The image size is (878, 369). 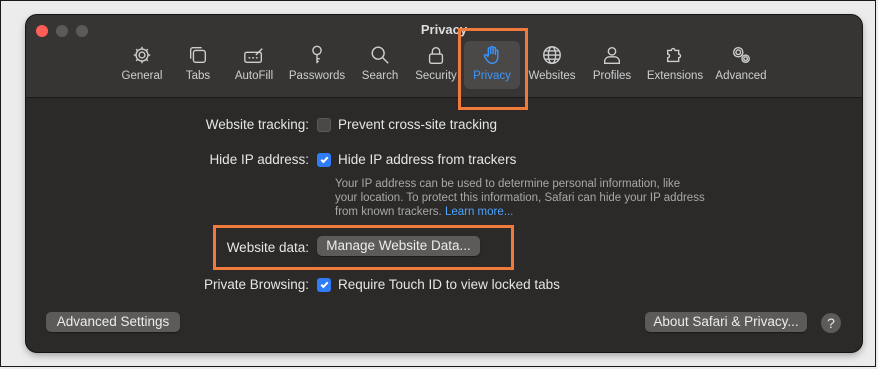 What do you see at coordinates (675, 55) in the screenshot?
I see `puzzle-icon` at bounding box center [675, 55].